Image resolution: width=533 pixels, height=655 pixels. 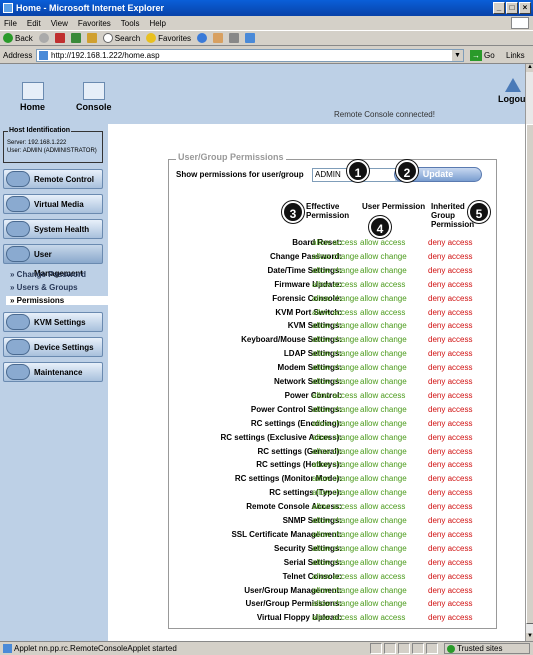 What do you see at coordinates (48, 274) in the screenshot?
I see `sidebar-subitem-change-password: » Change Password` at bounding box center [48, 274].